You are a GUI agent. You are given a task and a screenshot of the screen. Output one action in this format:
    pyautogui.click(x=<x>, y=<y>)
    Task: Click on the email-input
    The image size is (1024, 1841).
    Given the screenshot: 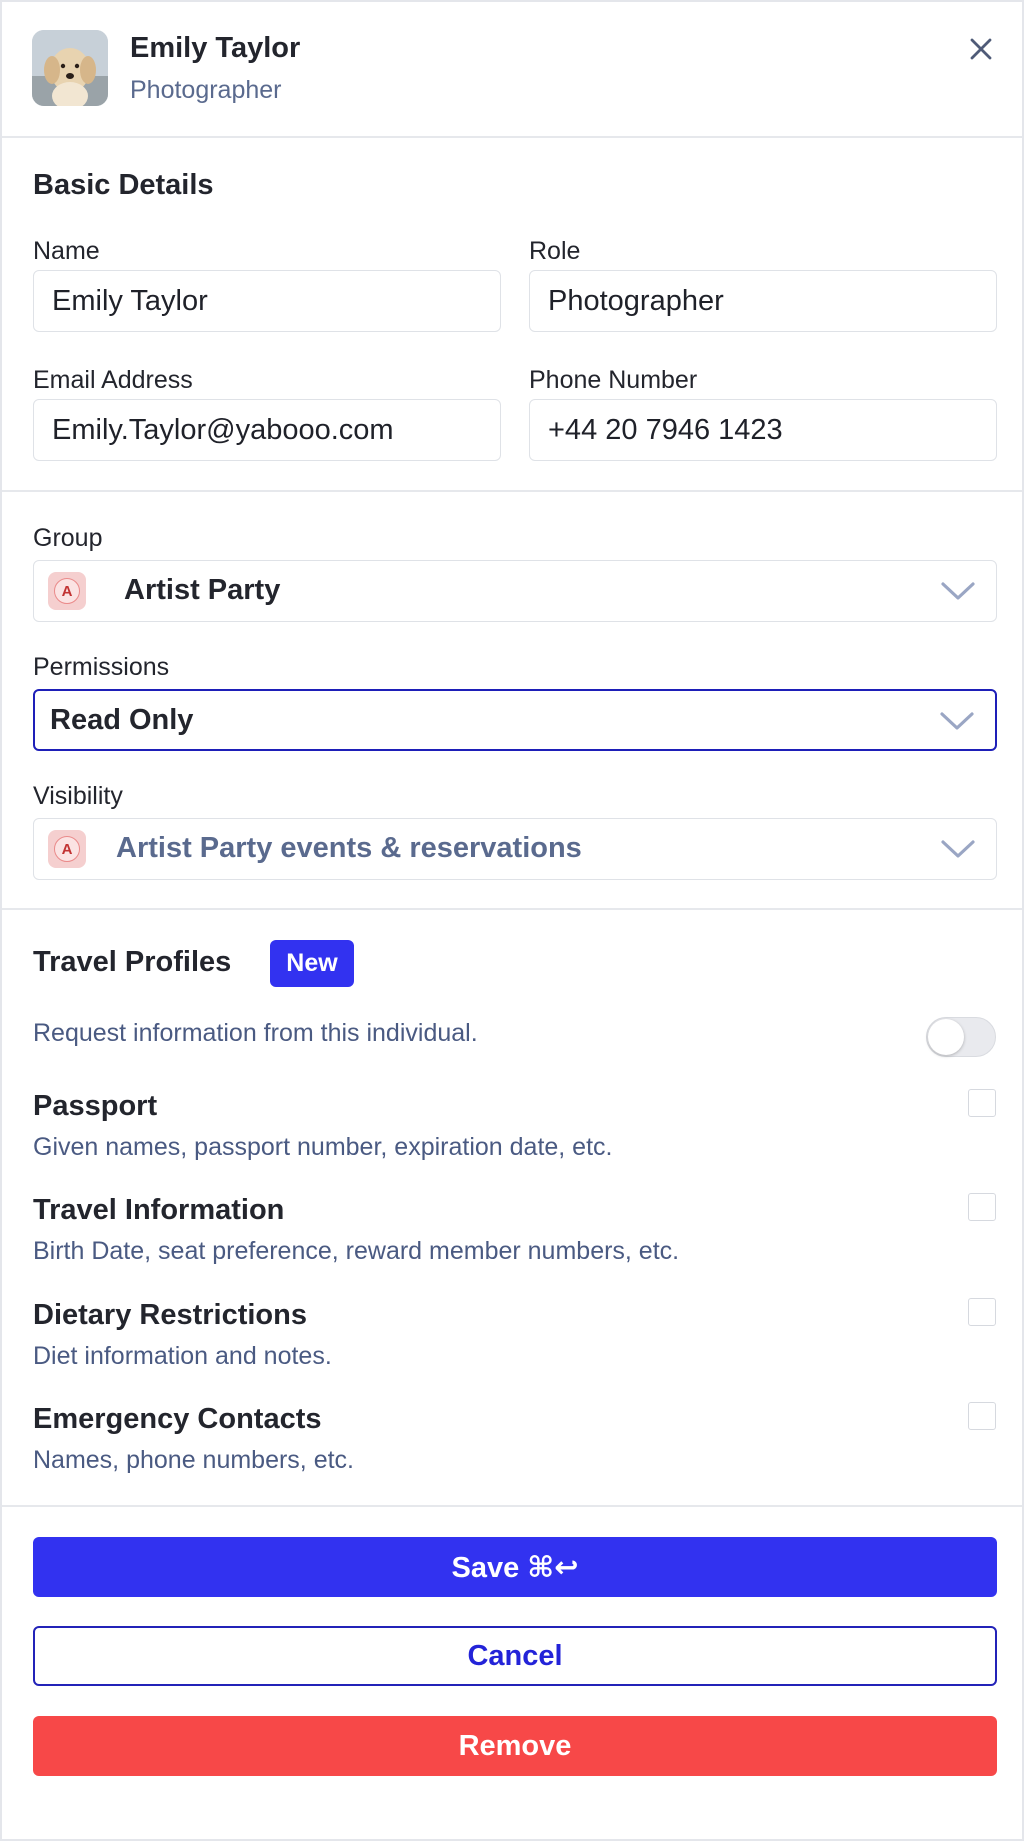 What is the action you would take?
    pyautogui.click(x=276, y=430)
    